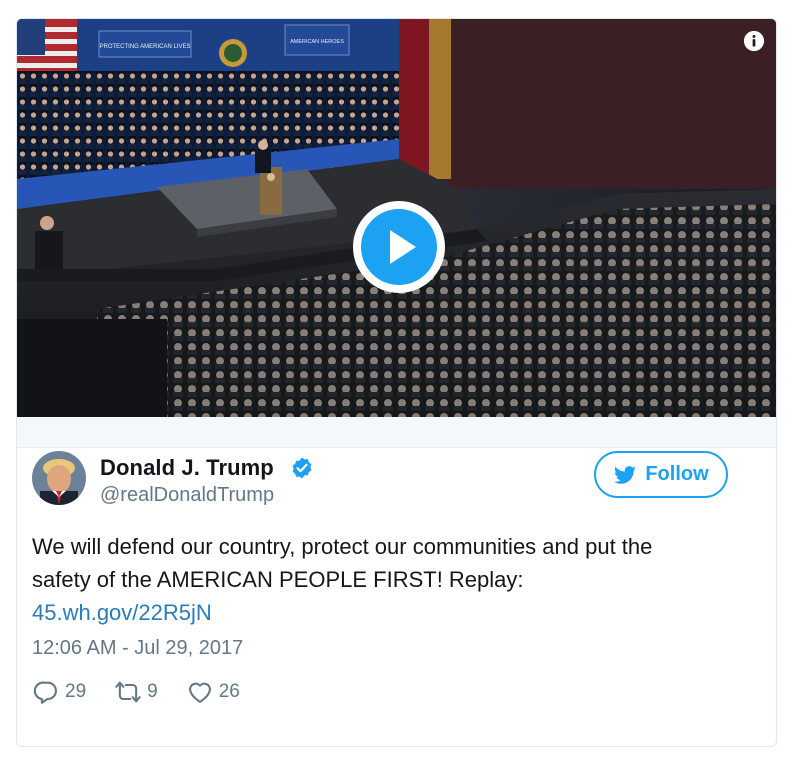 This screenshot has height=774, width=799. I want to click on avatar, so click(59, 478).